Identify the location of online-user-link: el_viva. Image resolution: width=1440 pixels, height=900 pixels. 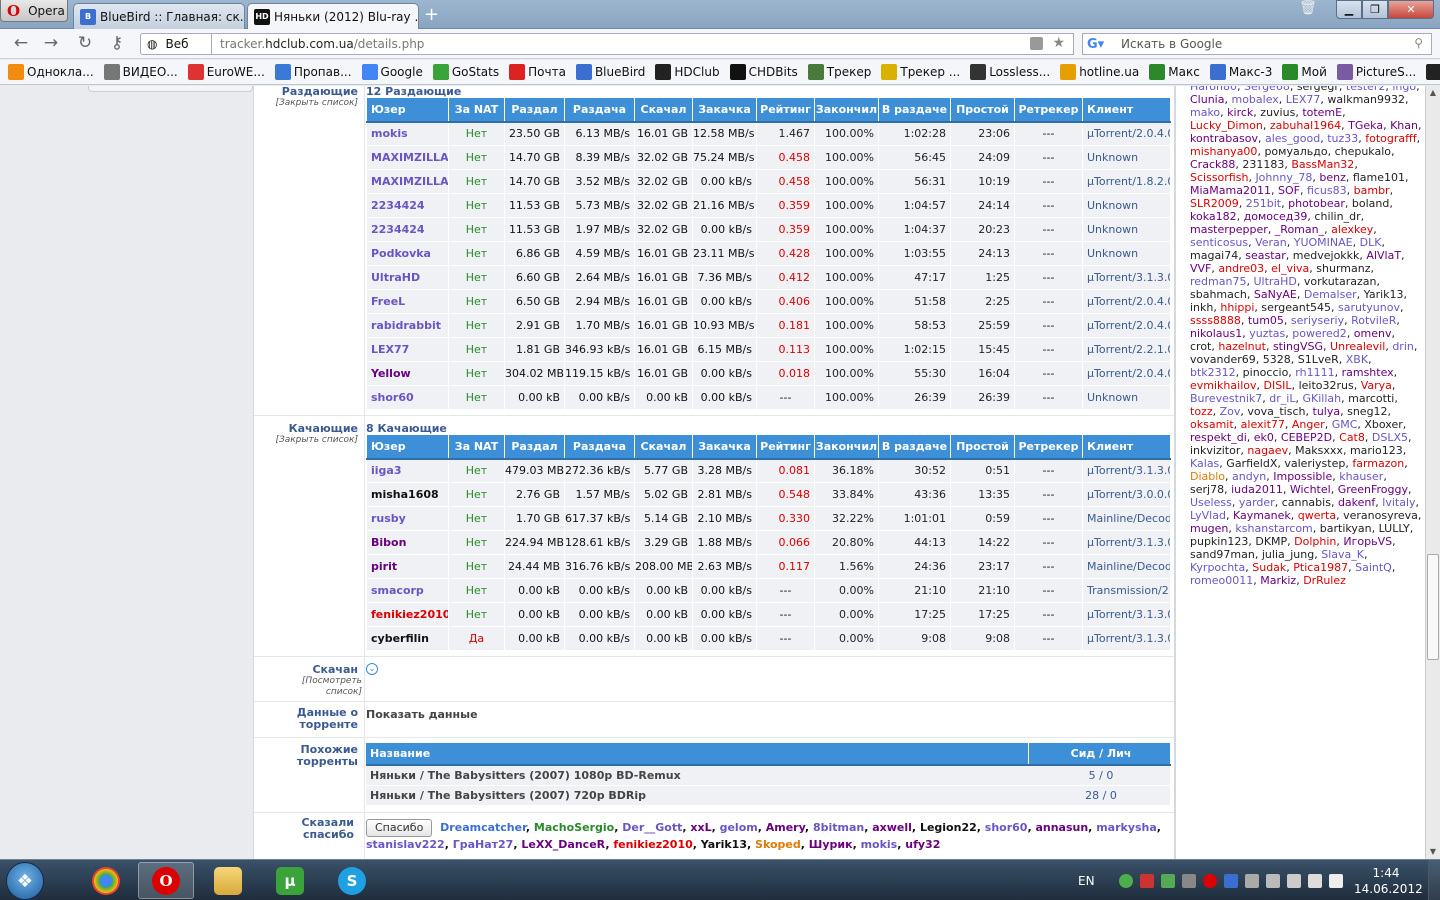
(1290, 268).